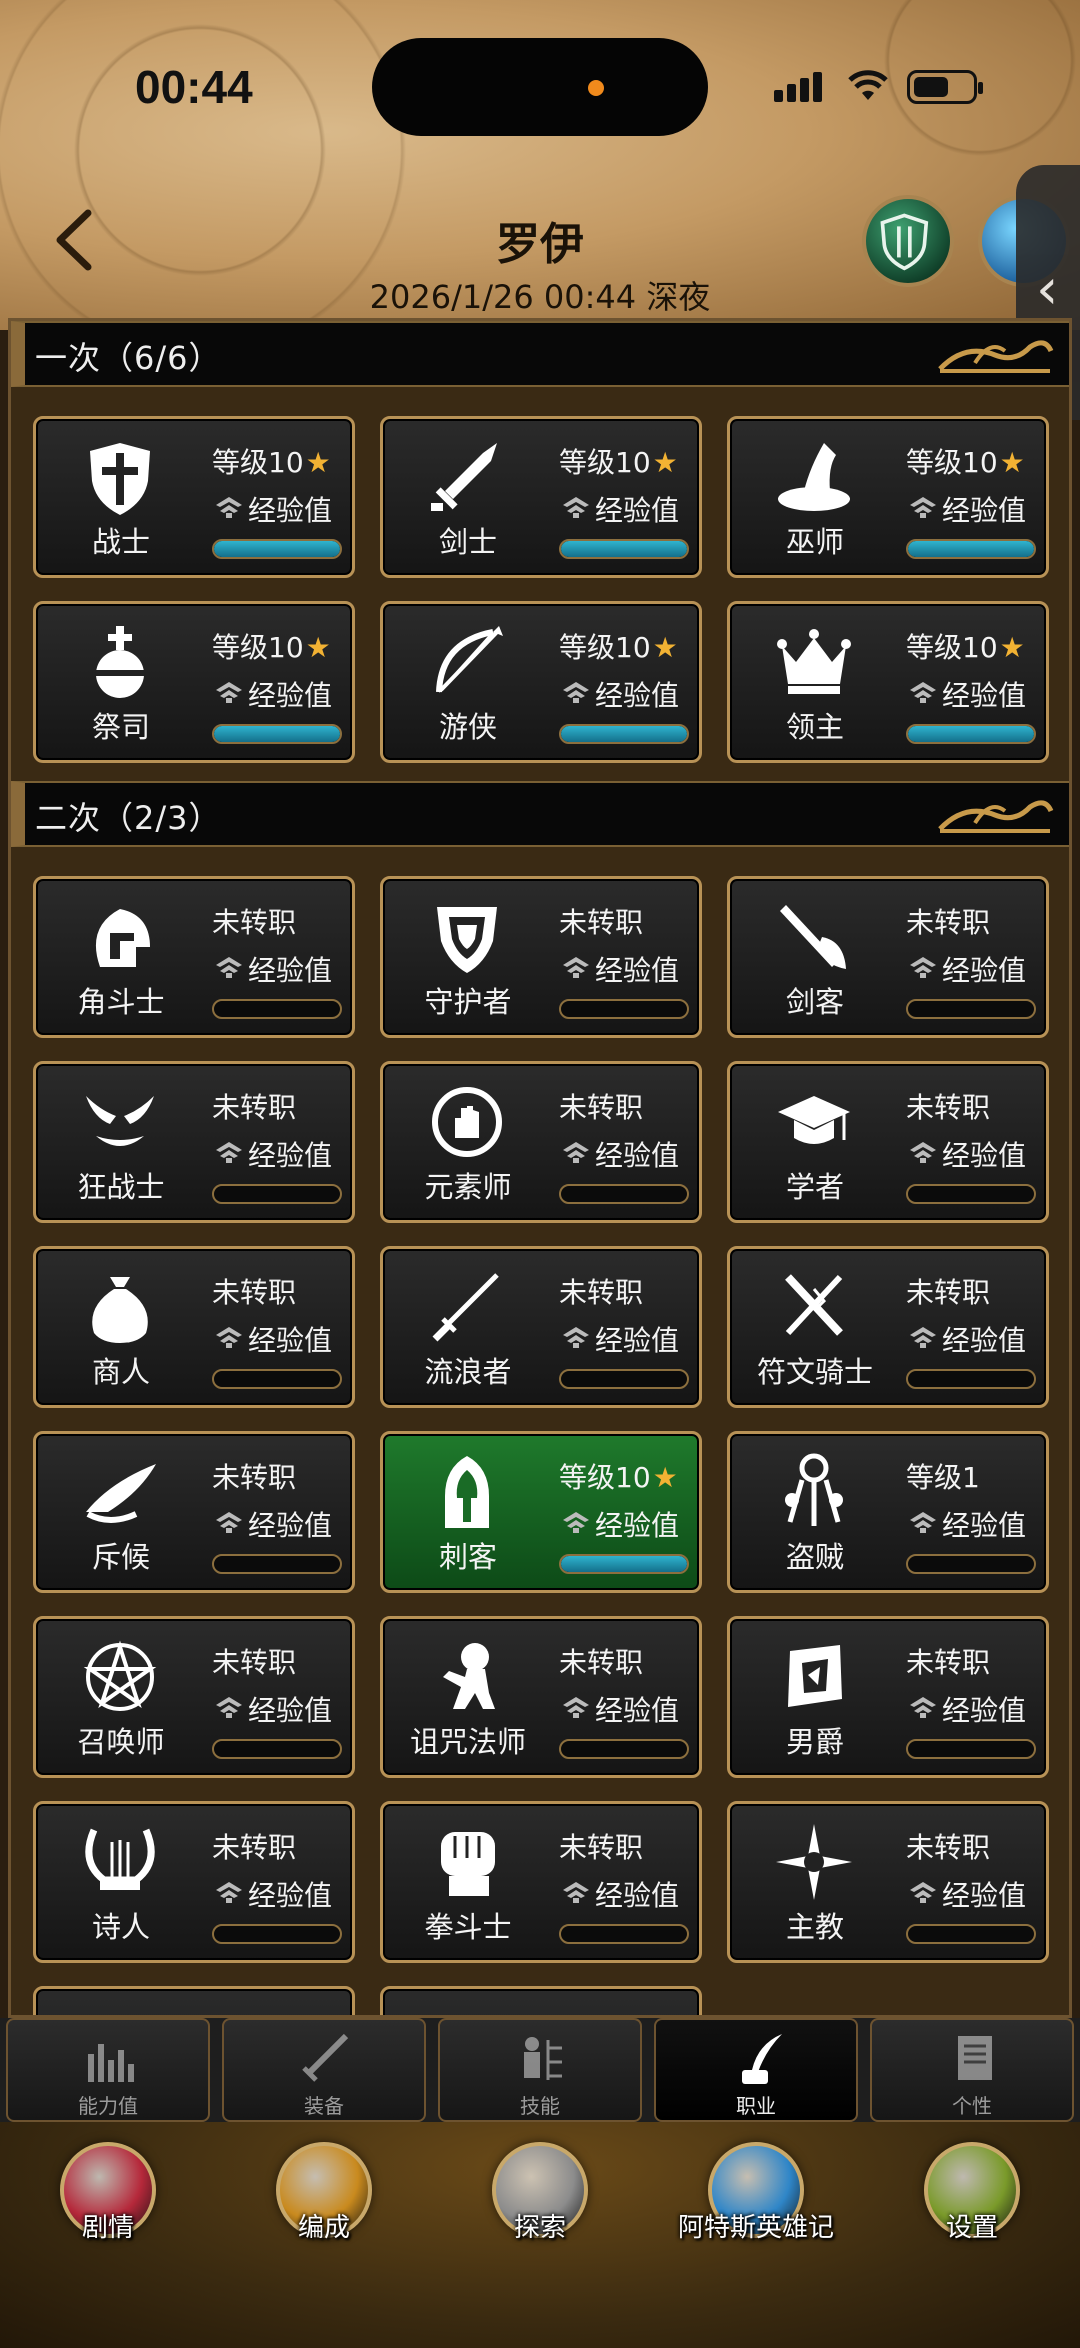 This screenshot has height=2348, width=1080. I want to click on tab-label: 技能, so click(540, 2106).